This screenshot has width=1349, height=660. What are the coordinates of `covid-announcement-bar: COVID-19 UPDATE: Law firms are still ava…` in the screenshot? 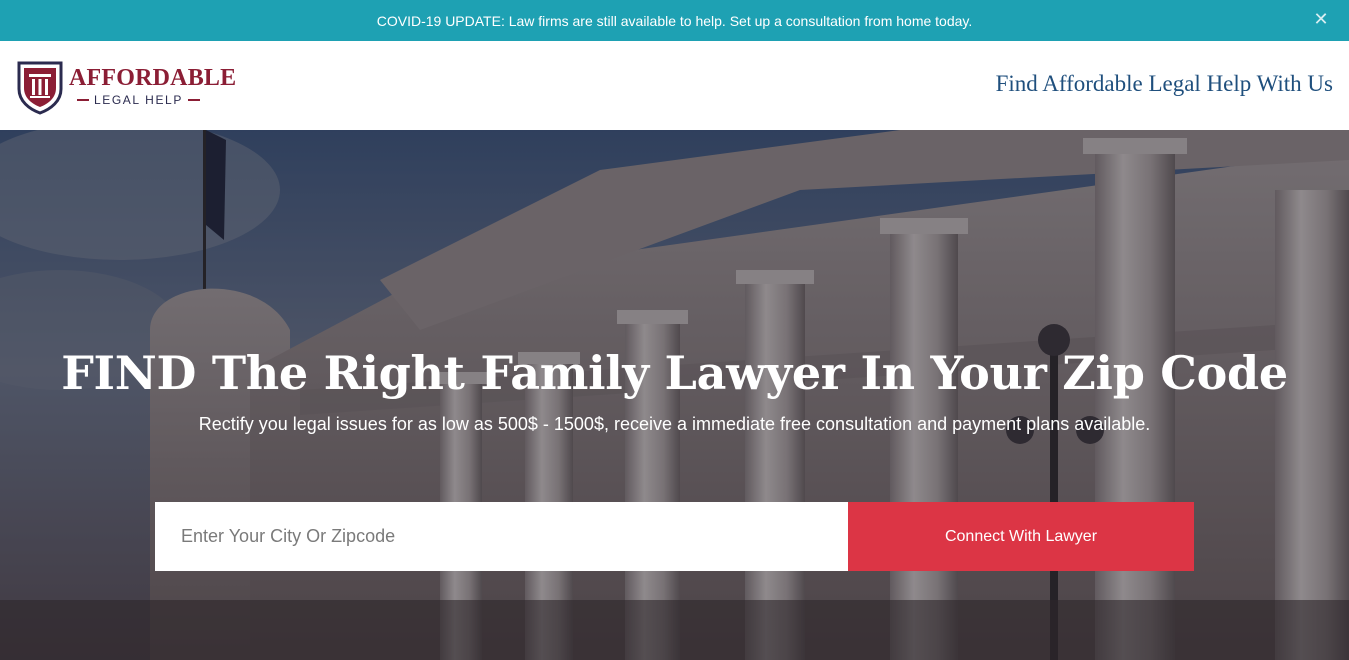 It's located at (674, 20).